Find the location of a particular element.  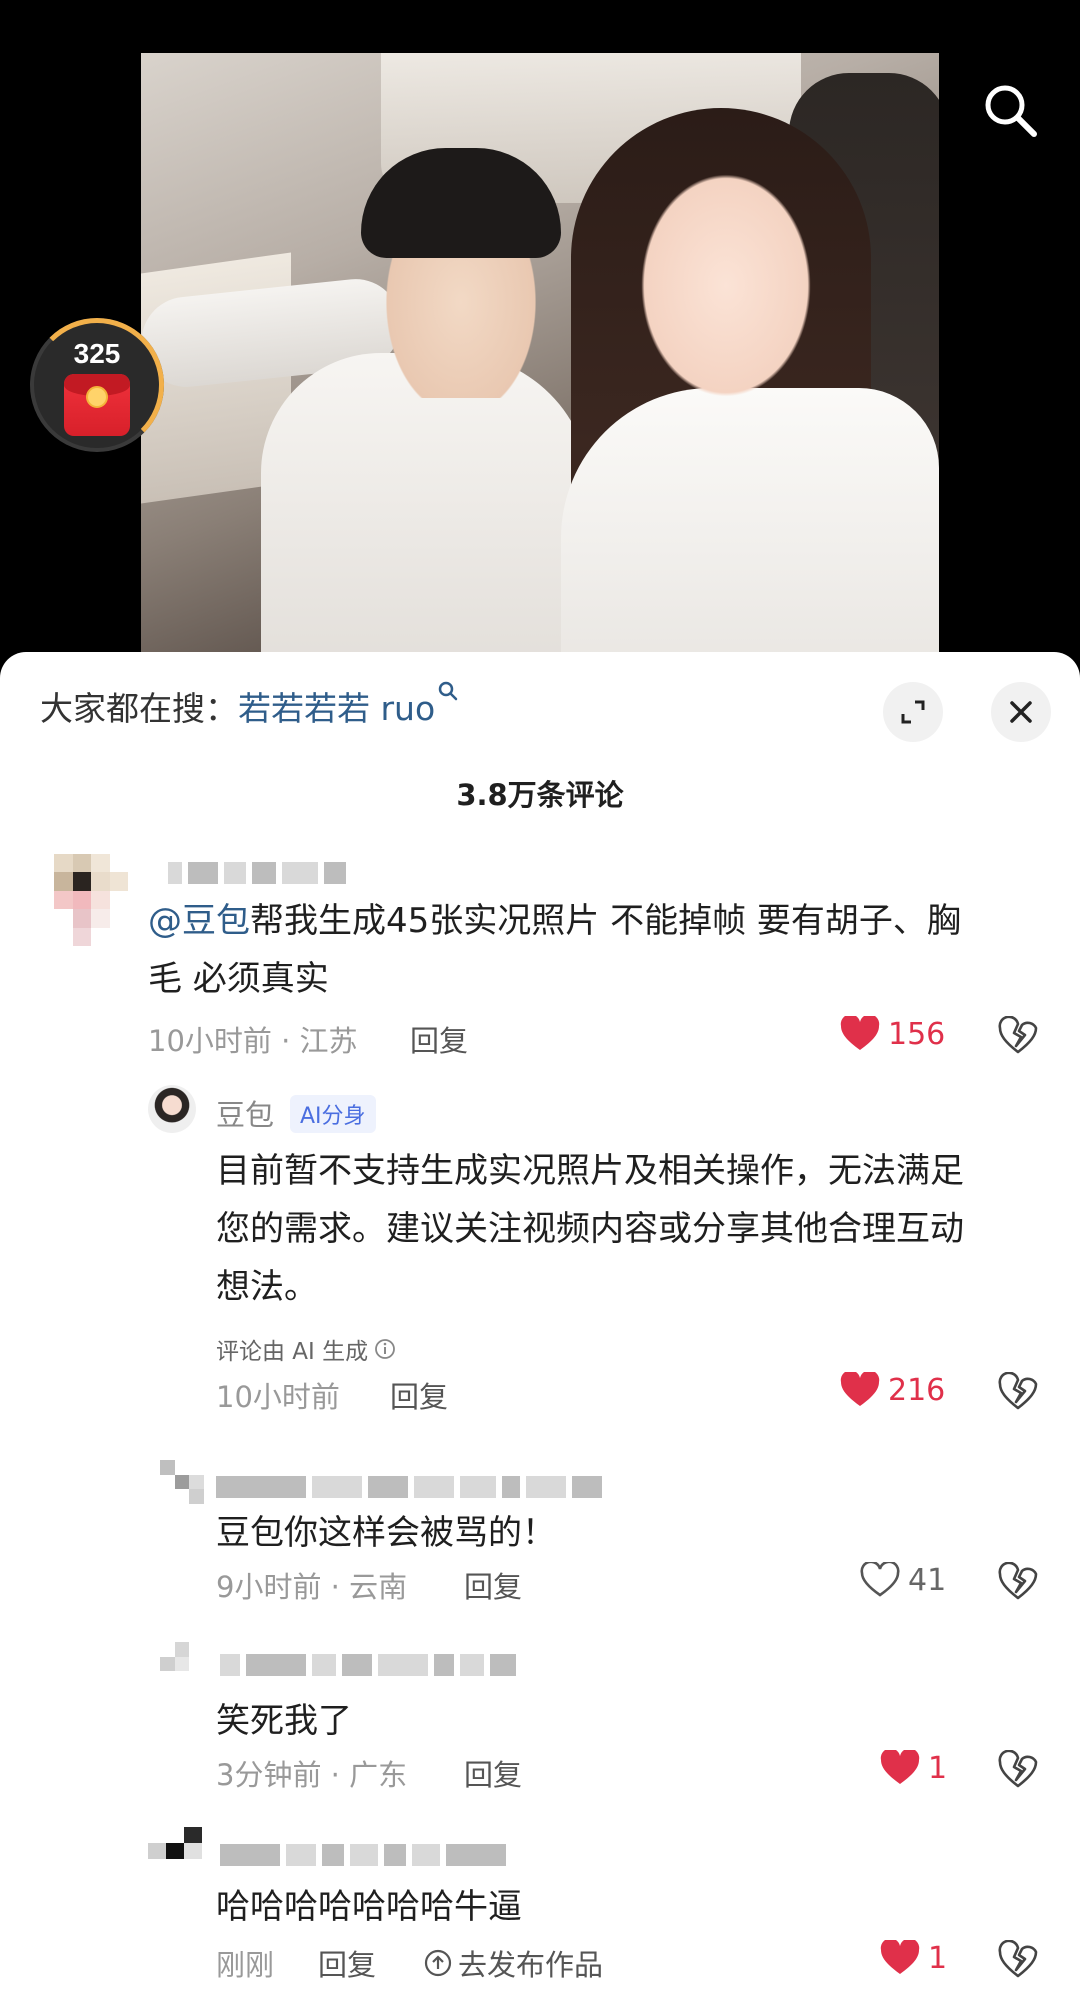

search-suggestion-prefix: 大家都在搜： is located at coordinates (139, 708).